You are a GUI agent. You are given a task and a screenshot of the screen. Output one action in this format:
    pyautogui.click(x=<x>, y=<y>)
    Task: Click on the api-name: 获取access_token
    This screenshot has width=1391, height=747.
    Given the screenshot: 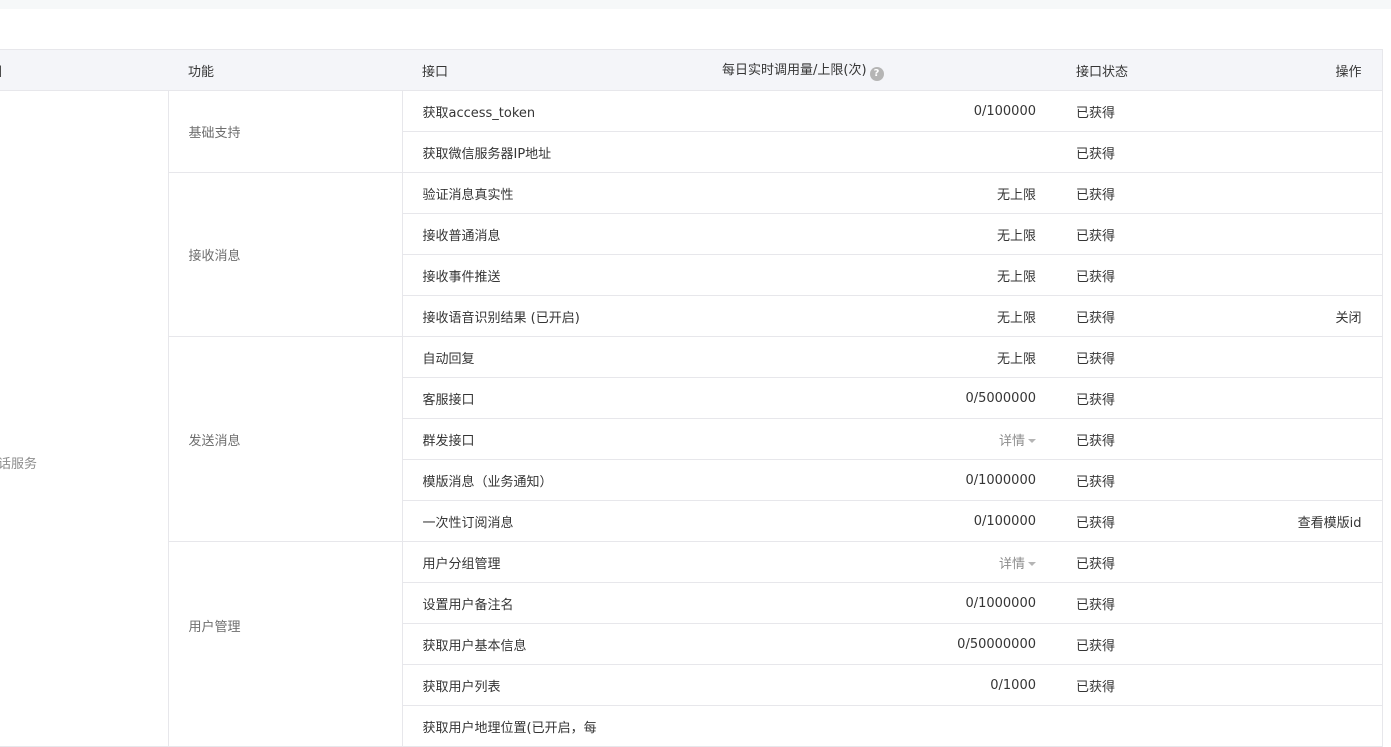 What is the action you would take?
    pyautogui.click(x=552, y=111)
    